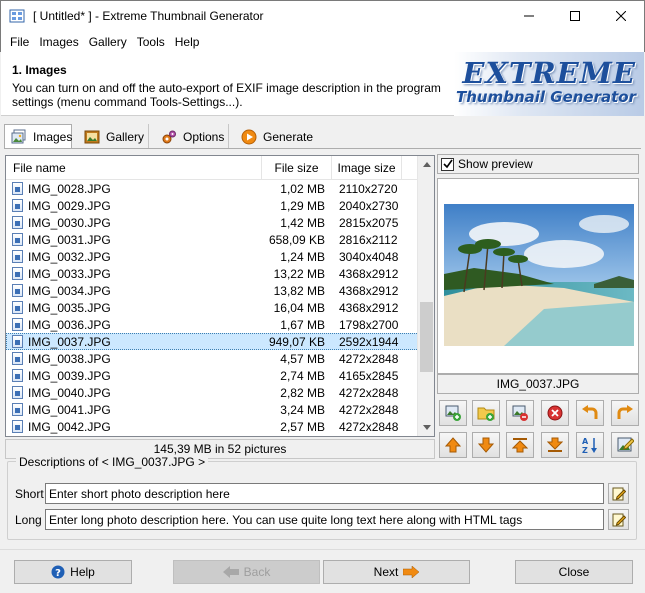  I want to click on file-name-cell: IMG_0033.JPG, so click(135, 274).